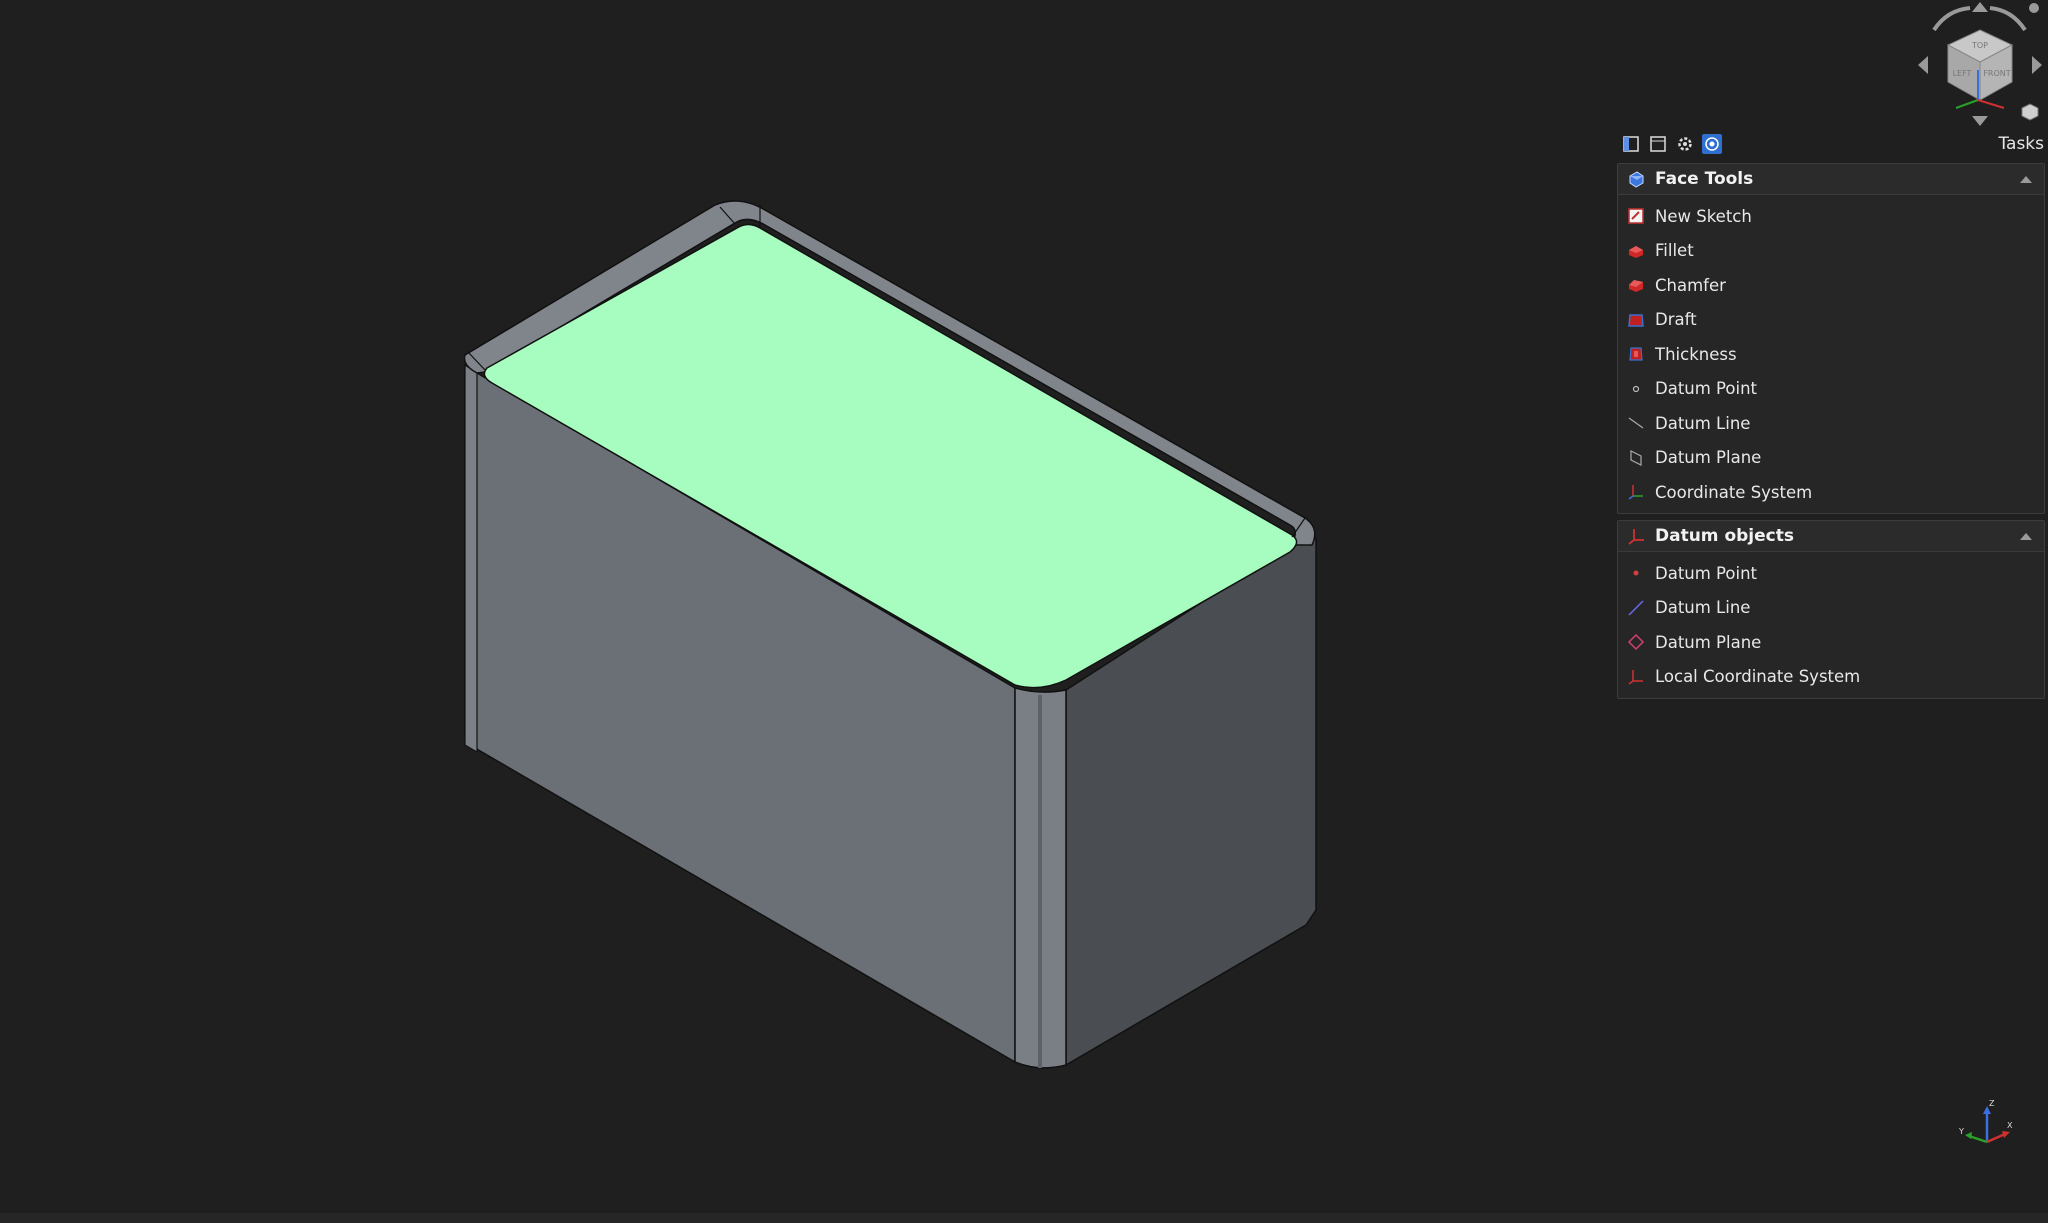 The height and width of the screenshot is (1223, 2048). Describe the element at coordinates (1980, 7) in the screenshot. I see `orbit-up-arrow-icon` at that location.